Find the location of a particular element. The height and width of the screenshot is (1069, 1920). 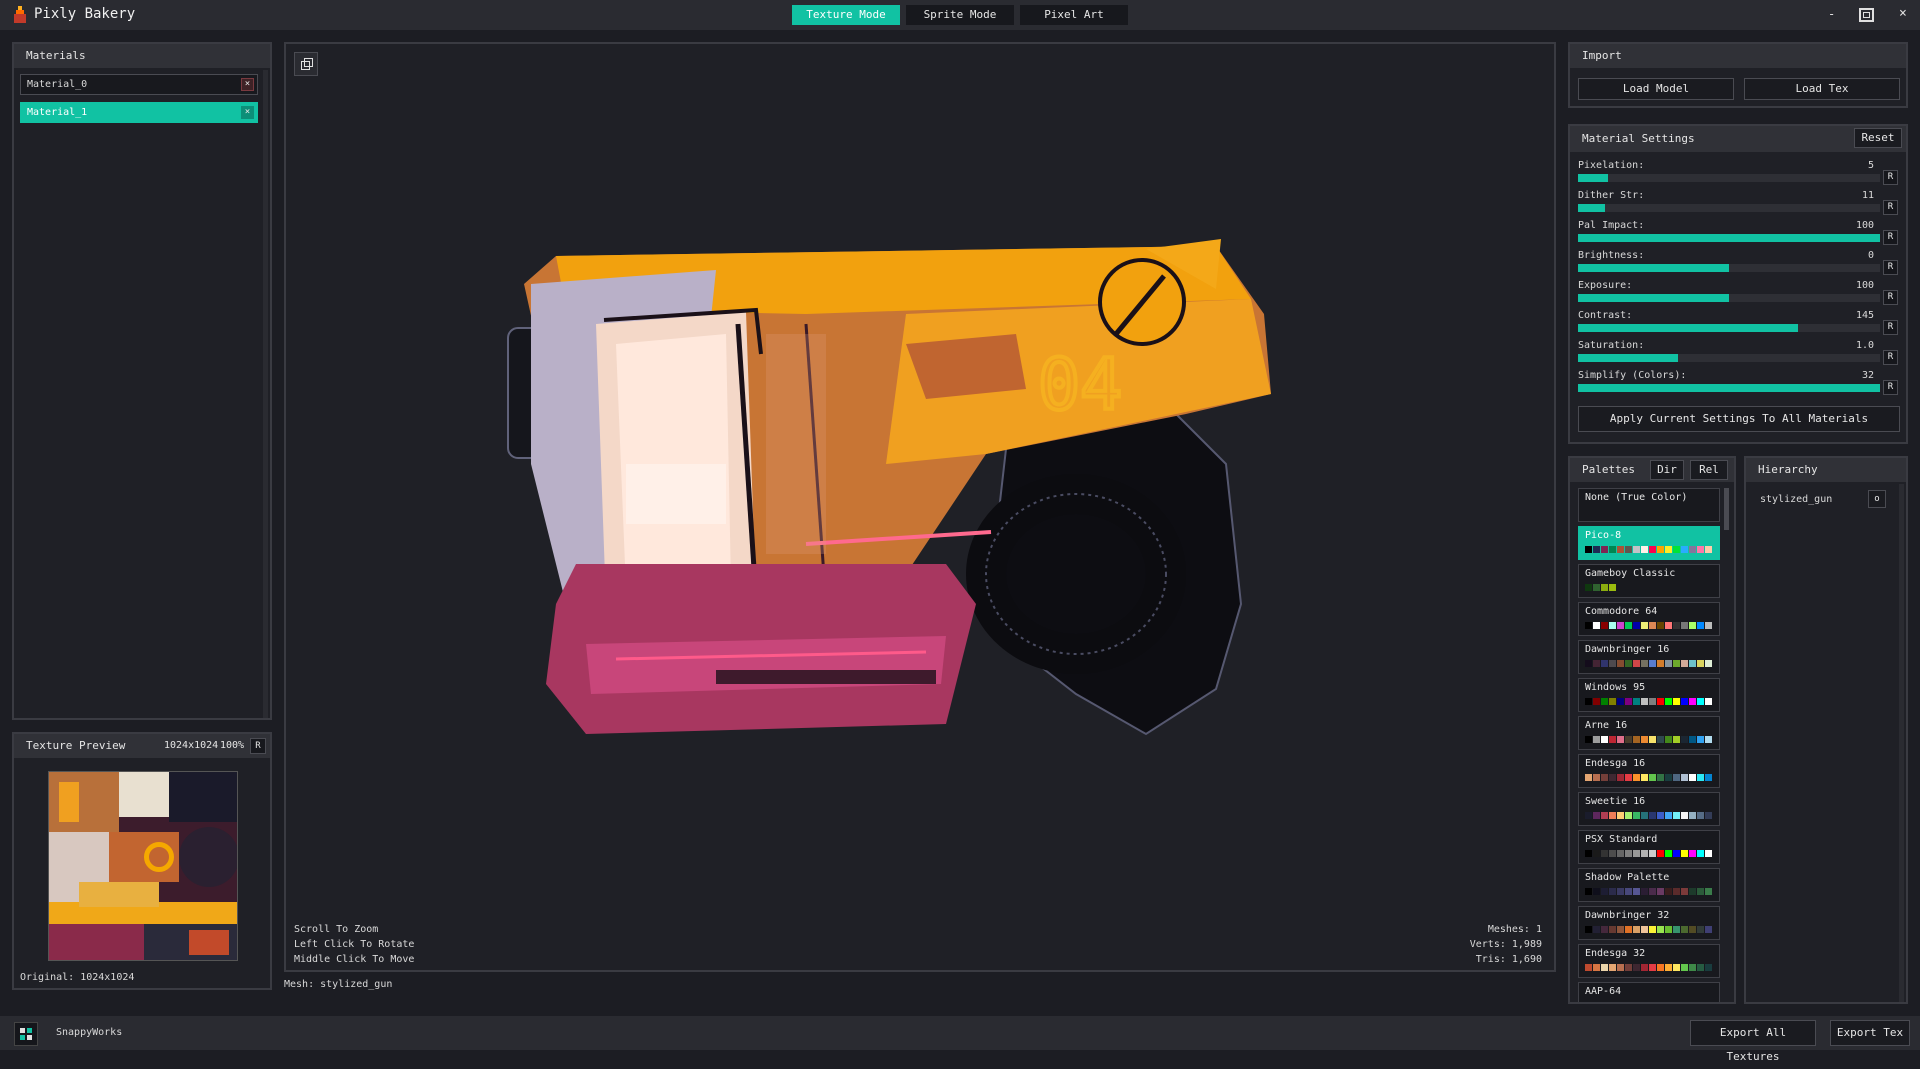

texture-reset-button: R is located at coordinates (258, 746).